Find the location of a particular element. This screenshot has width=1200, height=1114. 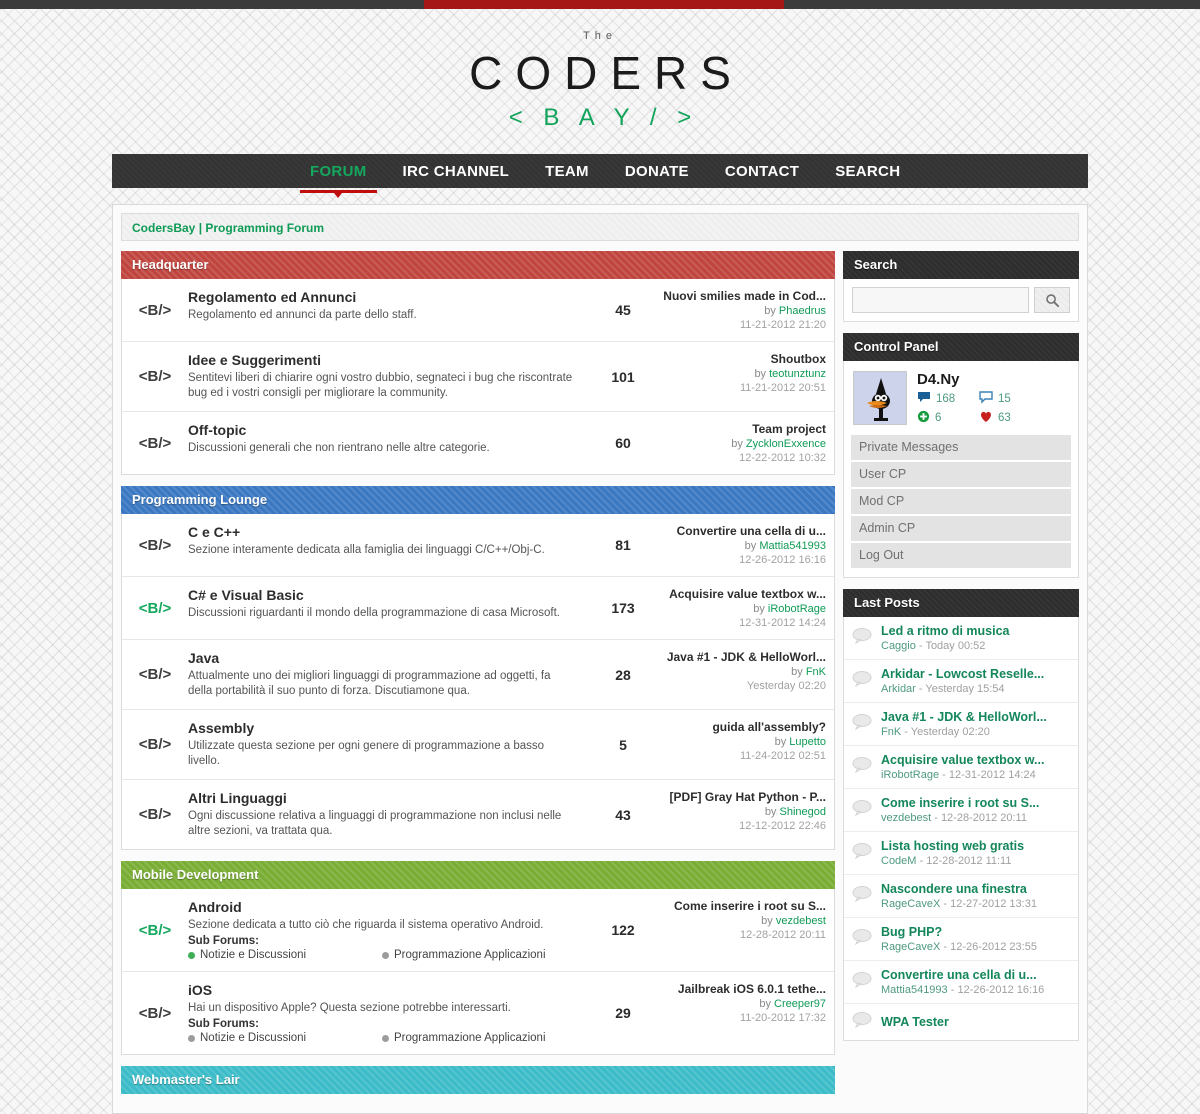

last-post-author-name: iRobotRage is located at coordinates (797, 609).